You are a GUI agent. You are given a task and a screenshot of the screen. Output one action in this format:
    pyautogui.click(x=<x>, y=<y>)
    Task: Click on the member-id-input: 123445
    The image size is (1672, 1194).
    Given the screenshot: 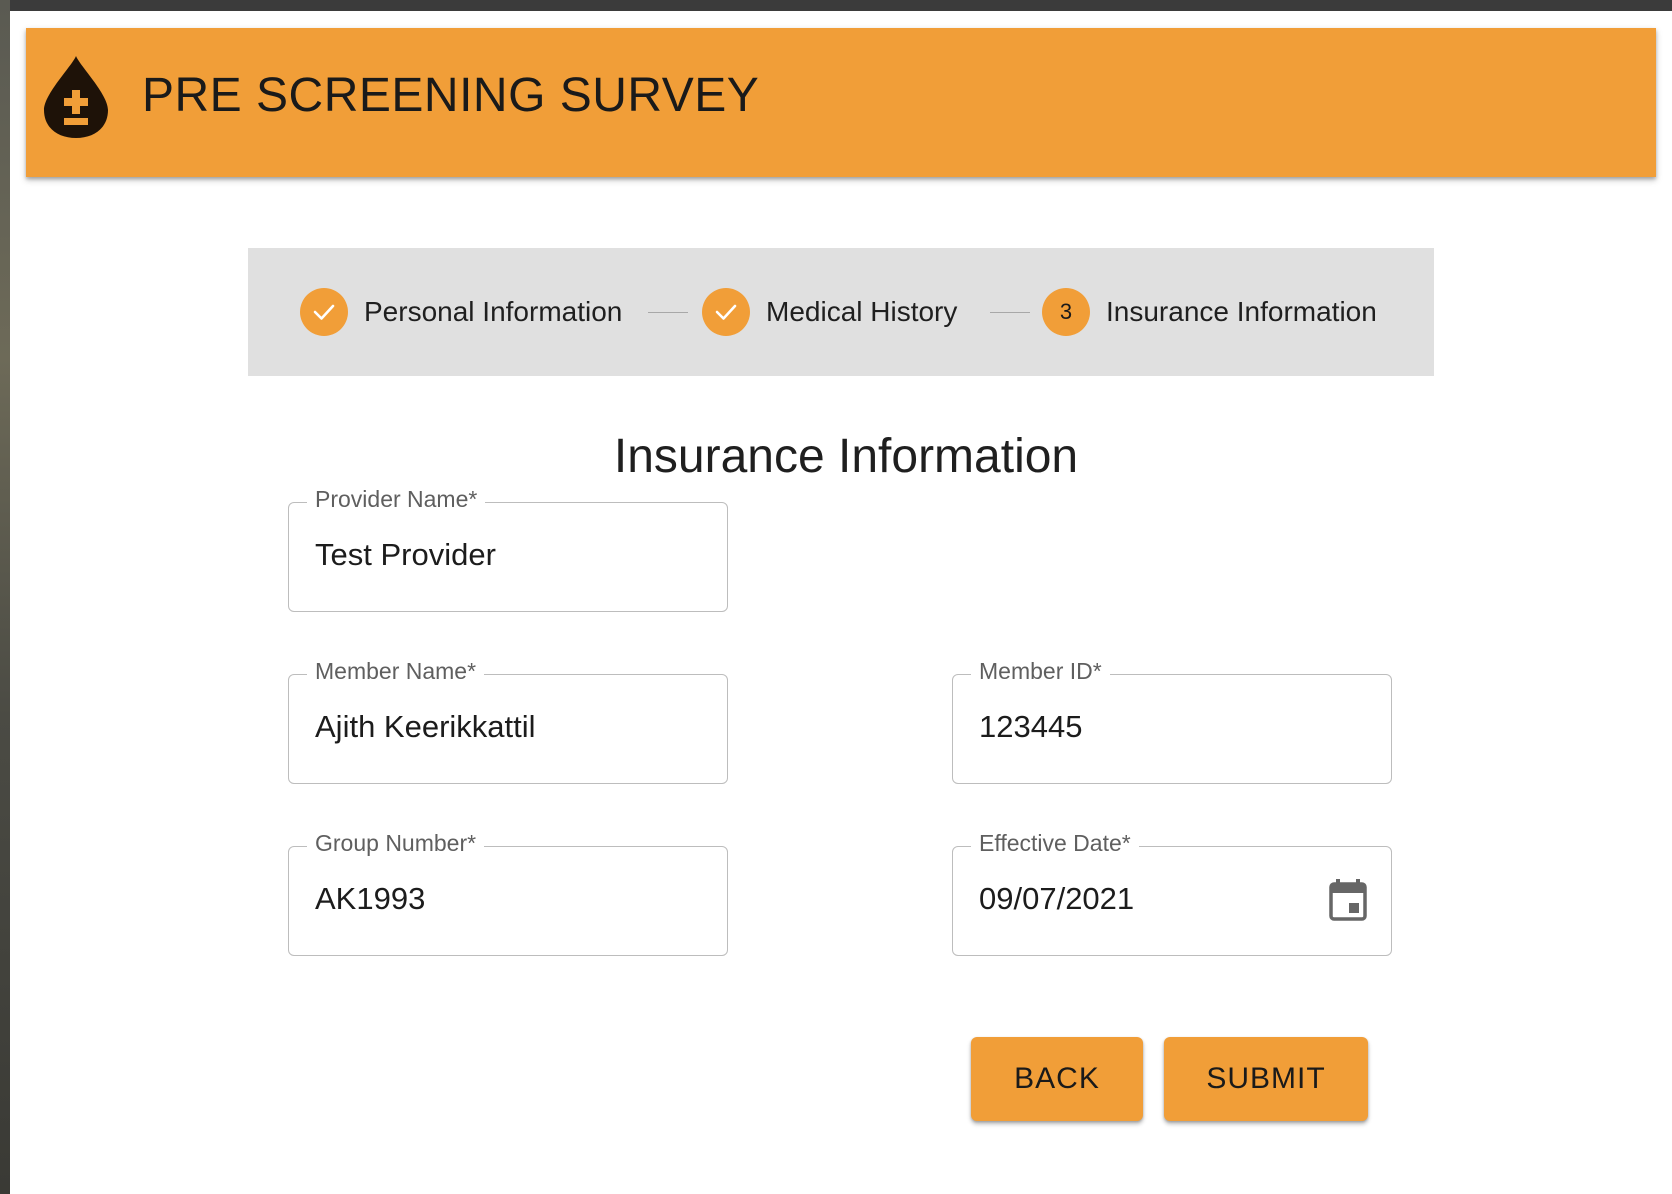 What is the action you would take?
    pyautogui.click(x=1030, y=727)
    